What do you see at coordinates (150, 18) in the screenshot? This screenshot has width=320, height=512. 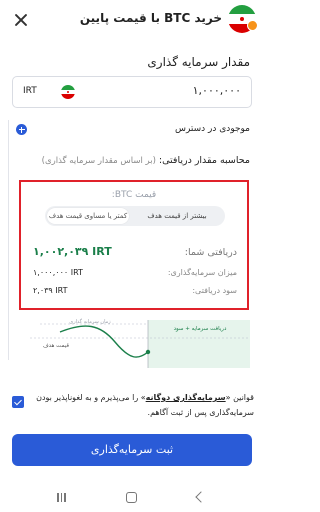 I see `page-title: خرید BTC با قیمت پایین` at bounding box center [150, 18].